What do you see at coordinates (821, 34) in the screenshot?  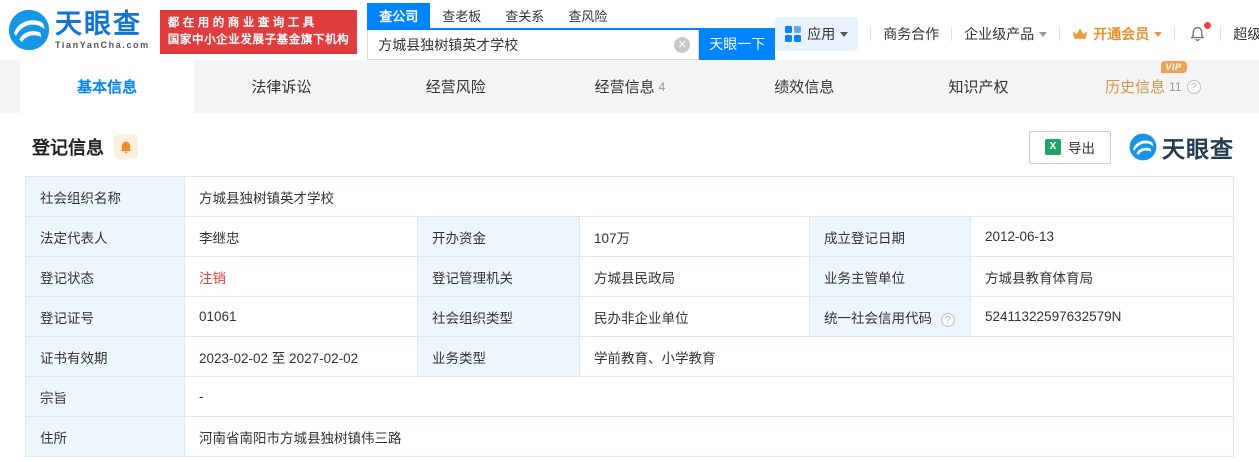 I see `apps-label: 应用` at bounding box center [821, 34].